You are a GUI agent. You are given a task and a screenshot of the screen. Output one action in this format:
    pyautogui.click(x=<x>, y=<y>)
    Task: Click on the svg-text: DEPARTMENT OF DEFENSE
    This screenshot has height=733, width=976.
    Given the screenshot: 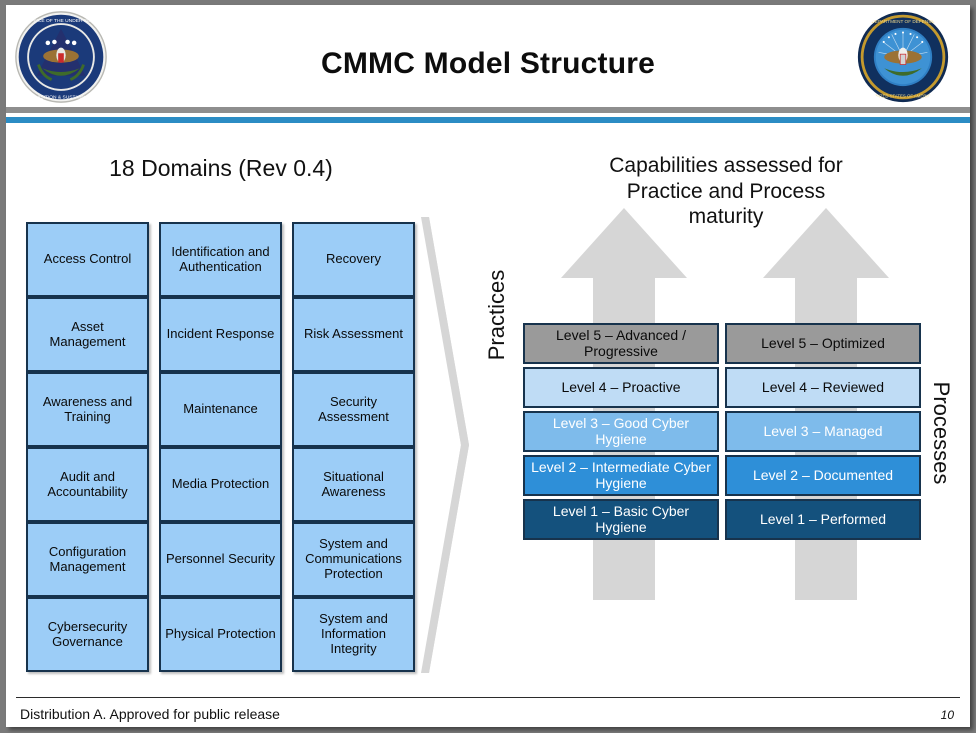 What is the action you would take?
    pyautogui.click(x=902, y=21)
    